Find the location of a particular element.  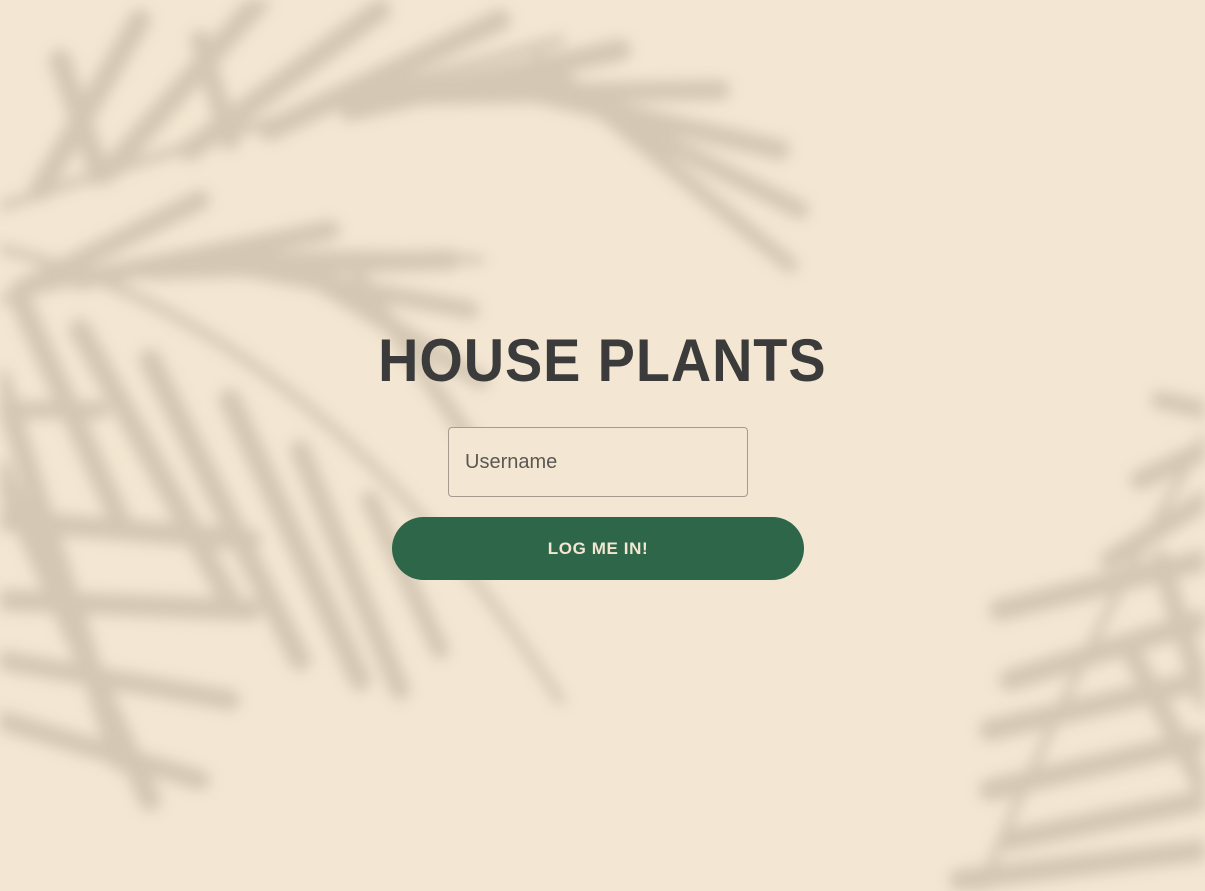

login-button: LOG ME IN! is located at coordinates (598, 548).